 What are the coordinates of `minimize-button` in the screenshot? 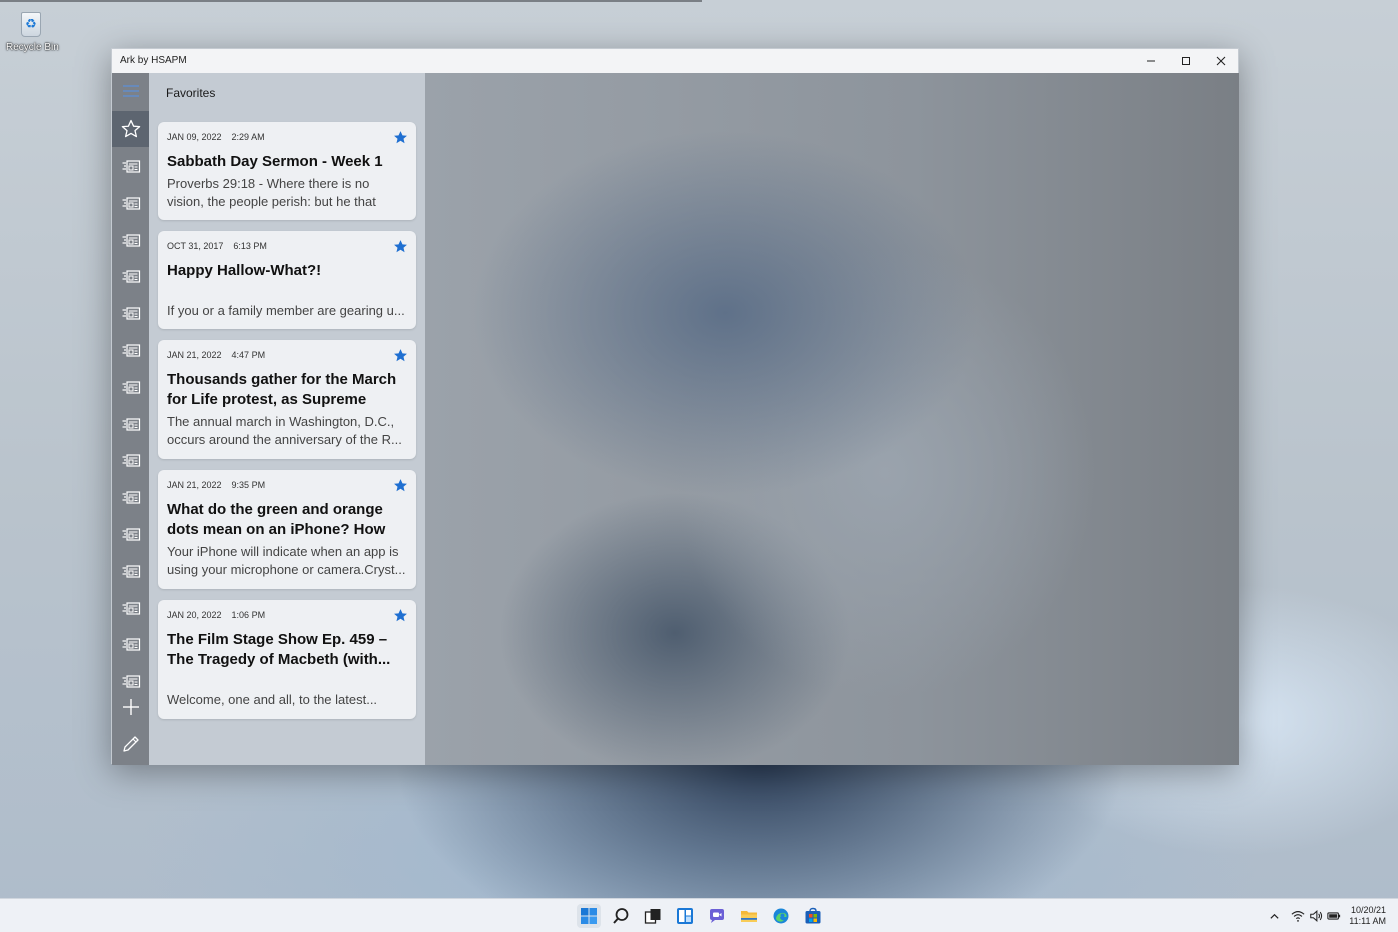 It's located at (1150, 61).